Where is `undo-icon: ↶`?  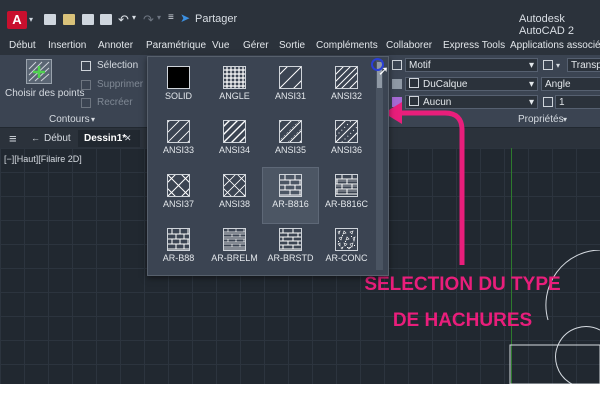 undo-icon: ↶ is located at coordinates (123, 20).